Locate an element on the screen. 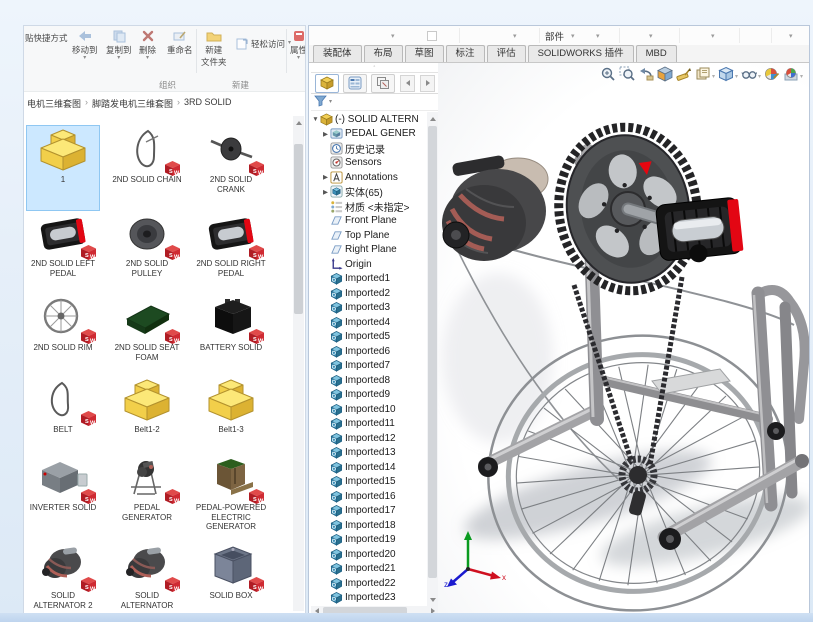 This screenshot has width=813, height=622. tree-item-Imported13: Imported13 is located at coordinates (369, 453).